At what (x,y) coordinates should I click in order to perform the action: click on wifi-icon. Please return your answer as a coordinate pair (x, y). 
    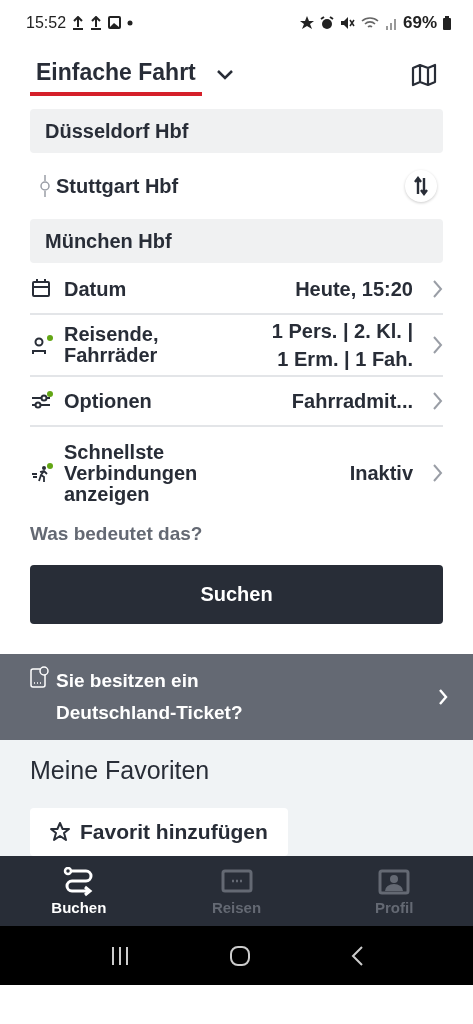
    Looking at the image, I should click on (369, 22).